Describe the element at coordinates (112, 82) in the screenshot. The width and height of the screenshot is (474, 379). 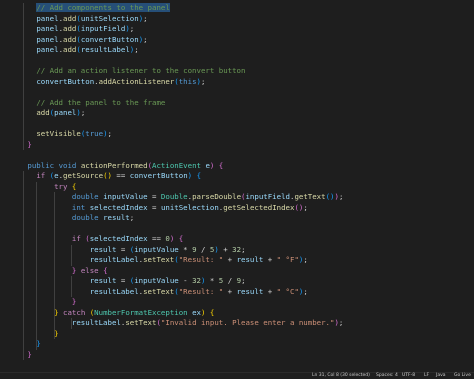
I see `code-line: convertButton.addActionListener(this);` at that location.